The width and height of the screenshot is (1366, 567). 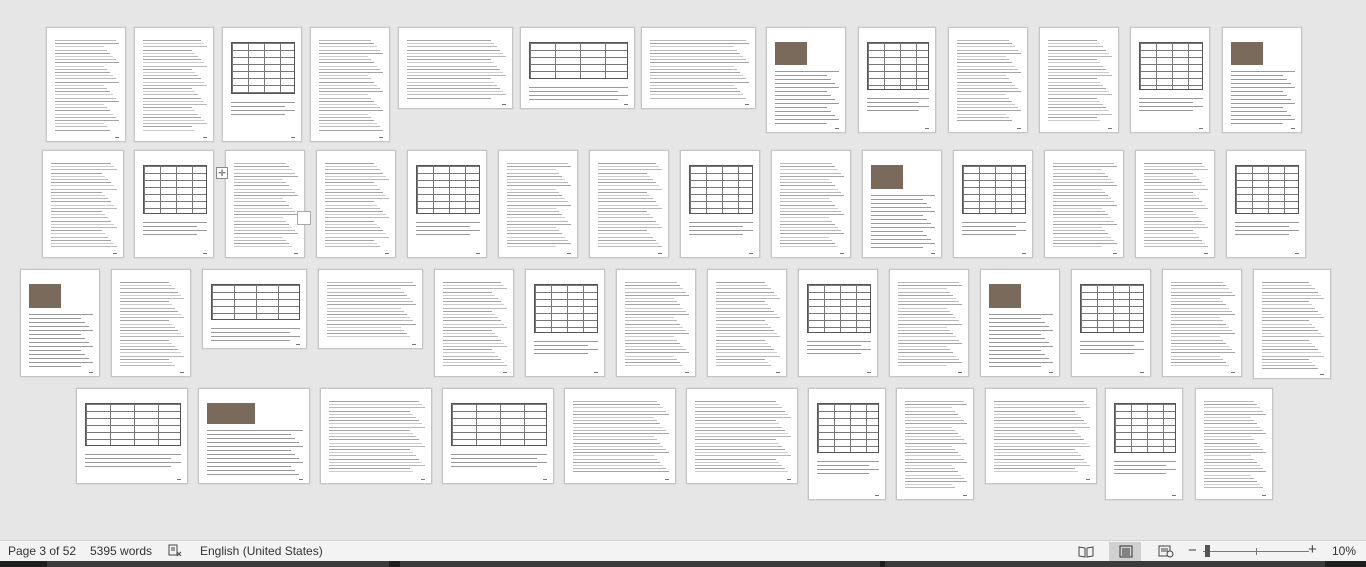 I want to click on zoom-in-button: +, so click(x=1312, y=549).